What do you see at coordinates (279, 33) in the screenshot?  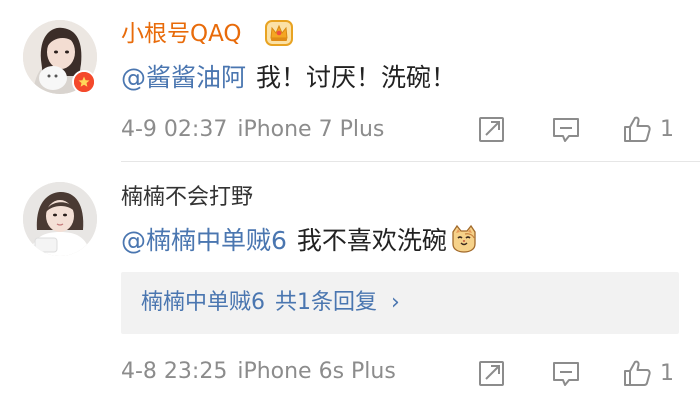 I see `crown-icon` at bounding box center [279, 33].